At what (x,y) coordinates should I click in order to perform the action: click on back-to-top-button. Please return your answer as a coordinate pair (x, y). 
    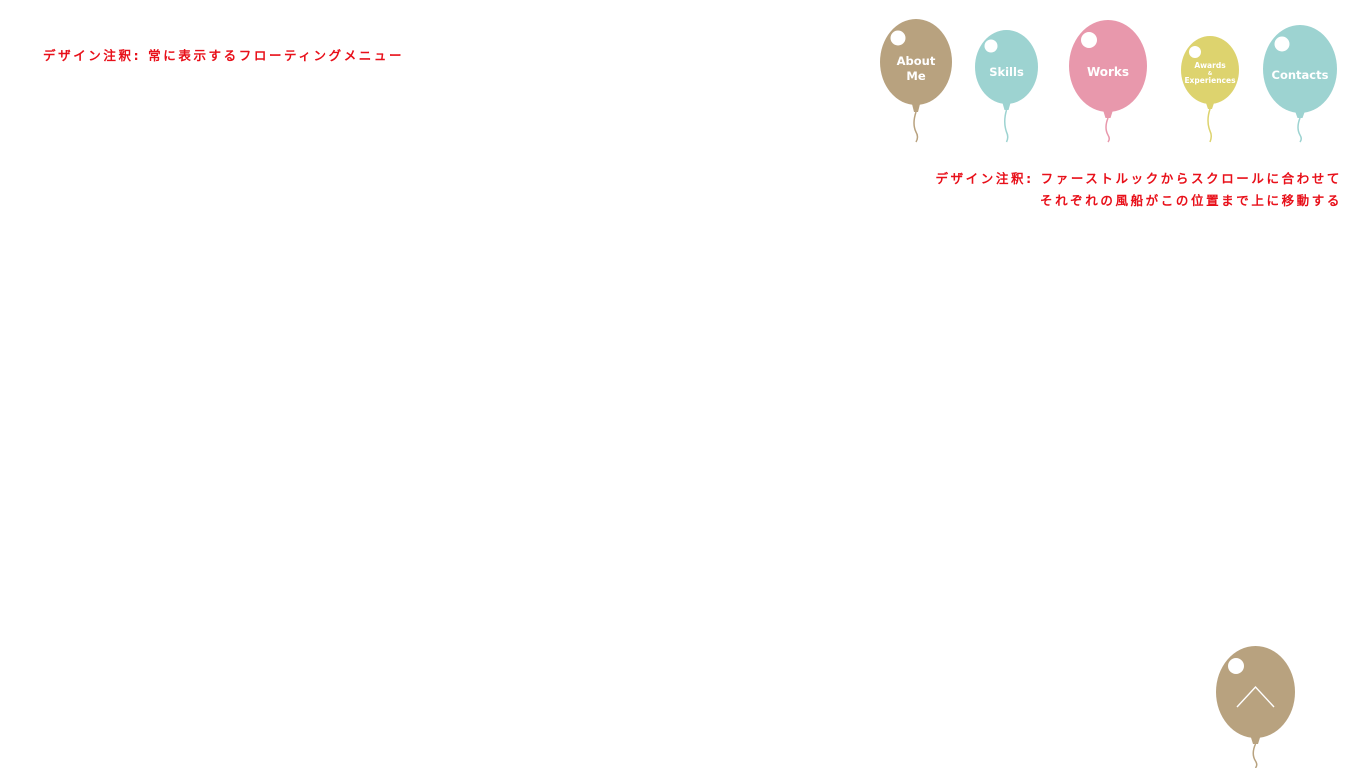
    Looking at the image, I should click on (1255, 707).